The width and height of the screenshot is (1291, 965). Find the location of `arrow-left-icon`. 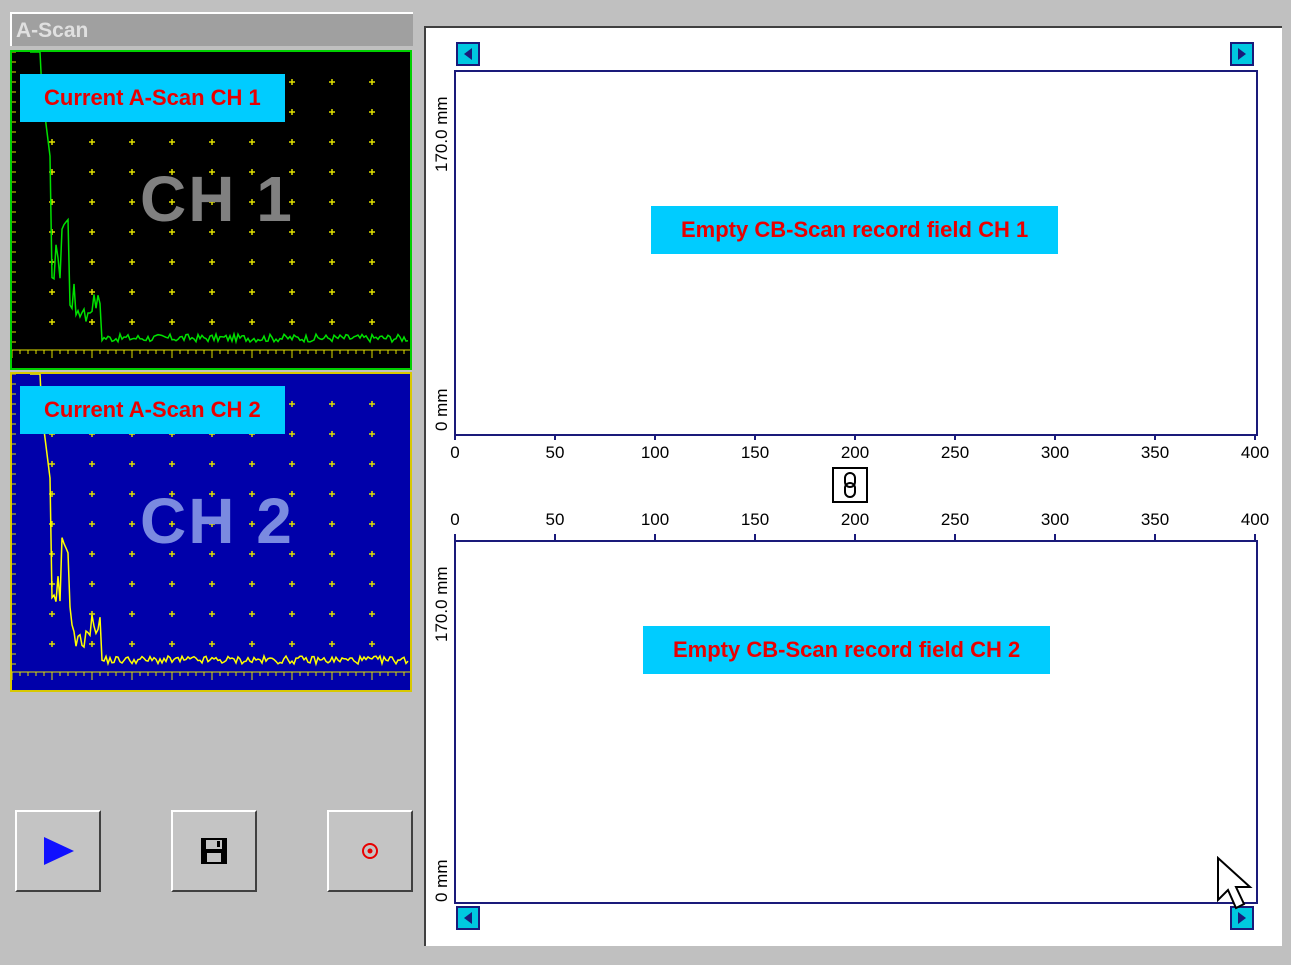

arrow-left-icon is located at coordinates (468, 918).